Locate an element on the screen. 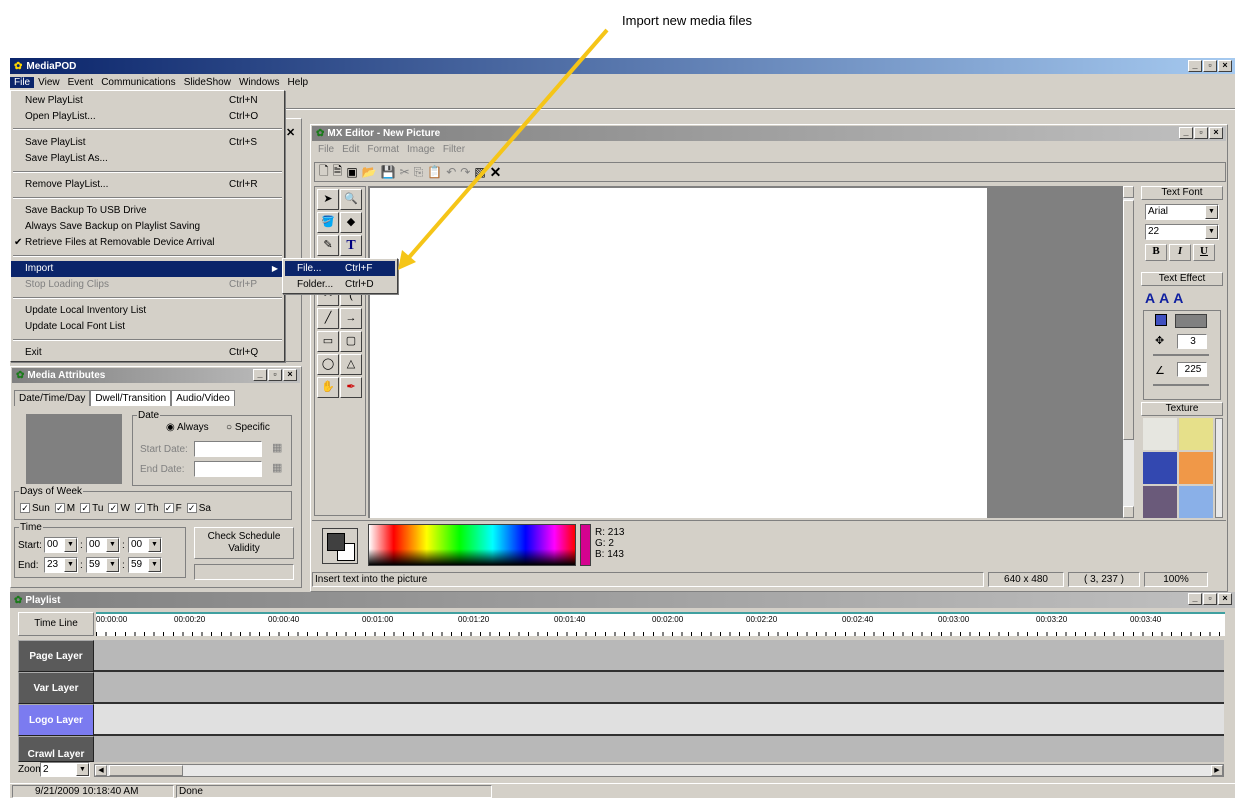  tab-dwell-transition: Dwell/Transition is located at coordinates (131, 398).